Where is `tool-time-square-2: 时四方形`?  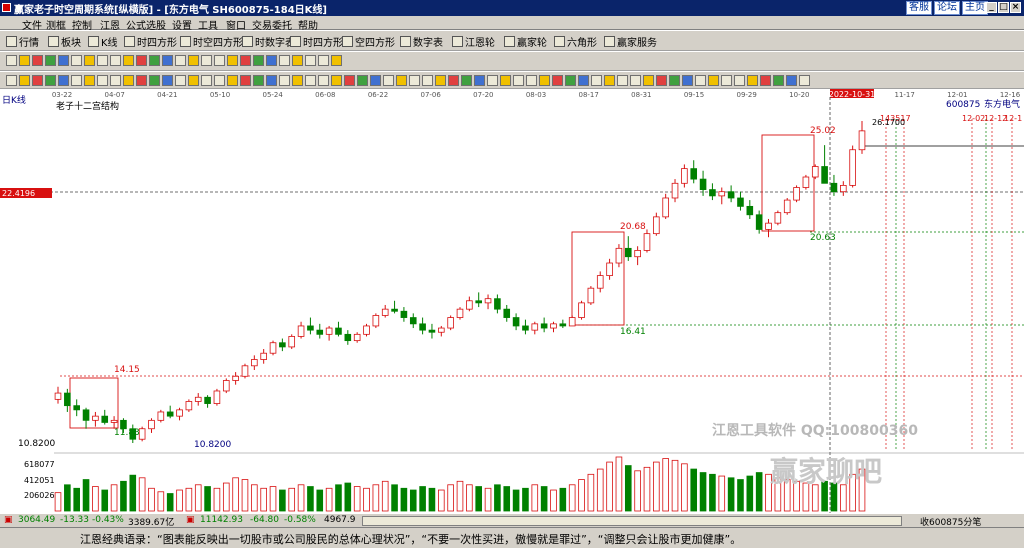
tool-time-square-2: 时四方形 is located at coordinates (316, 41).